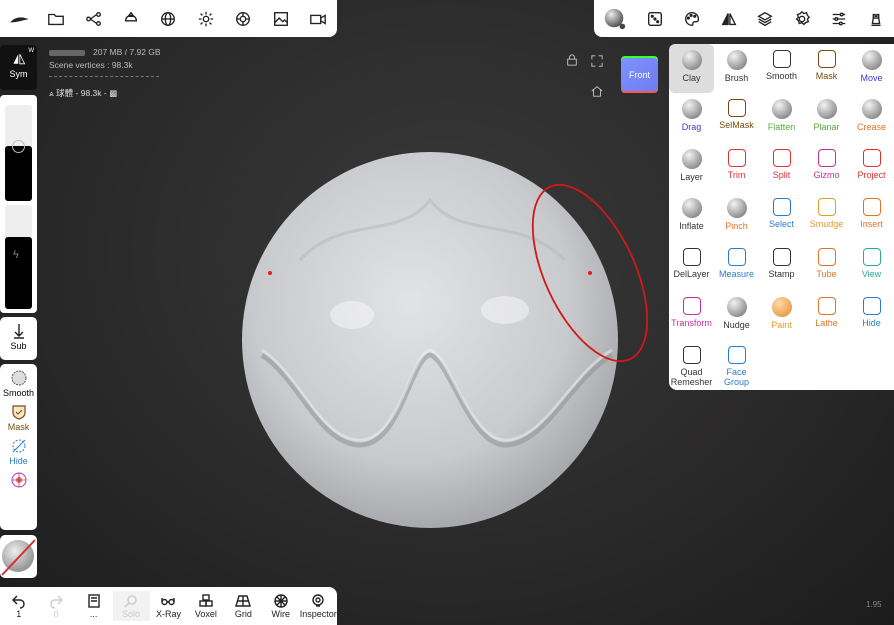 The image size is (894, 625). What do you see at coordinates (871, 322) in the screenshot?
I see `tool-label: Hide` at bounding box center [871, 322].